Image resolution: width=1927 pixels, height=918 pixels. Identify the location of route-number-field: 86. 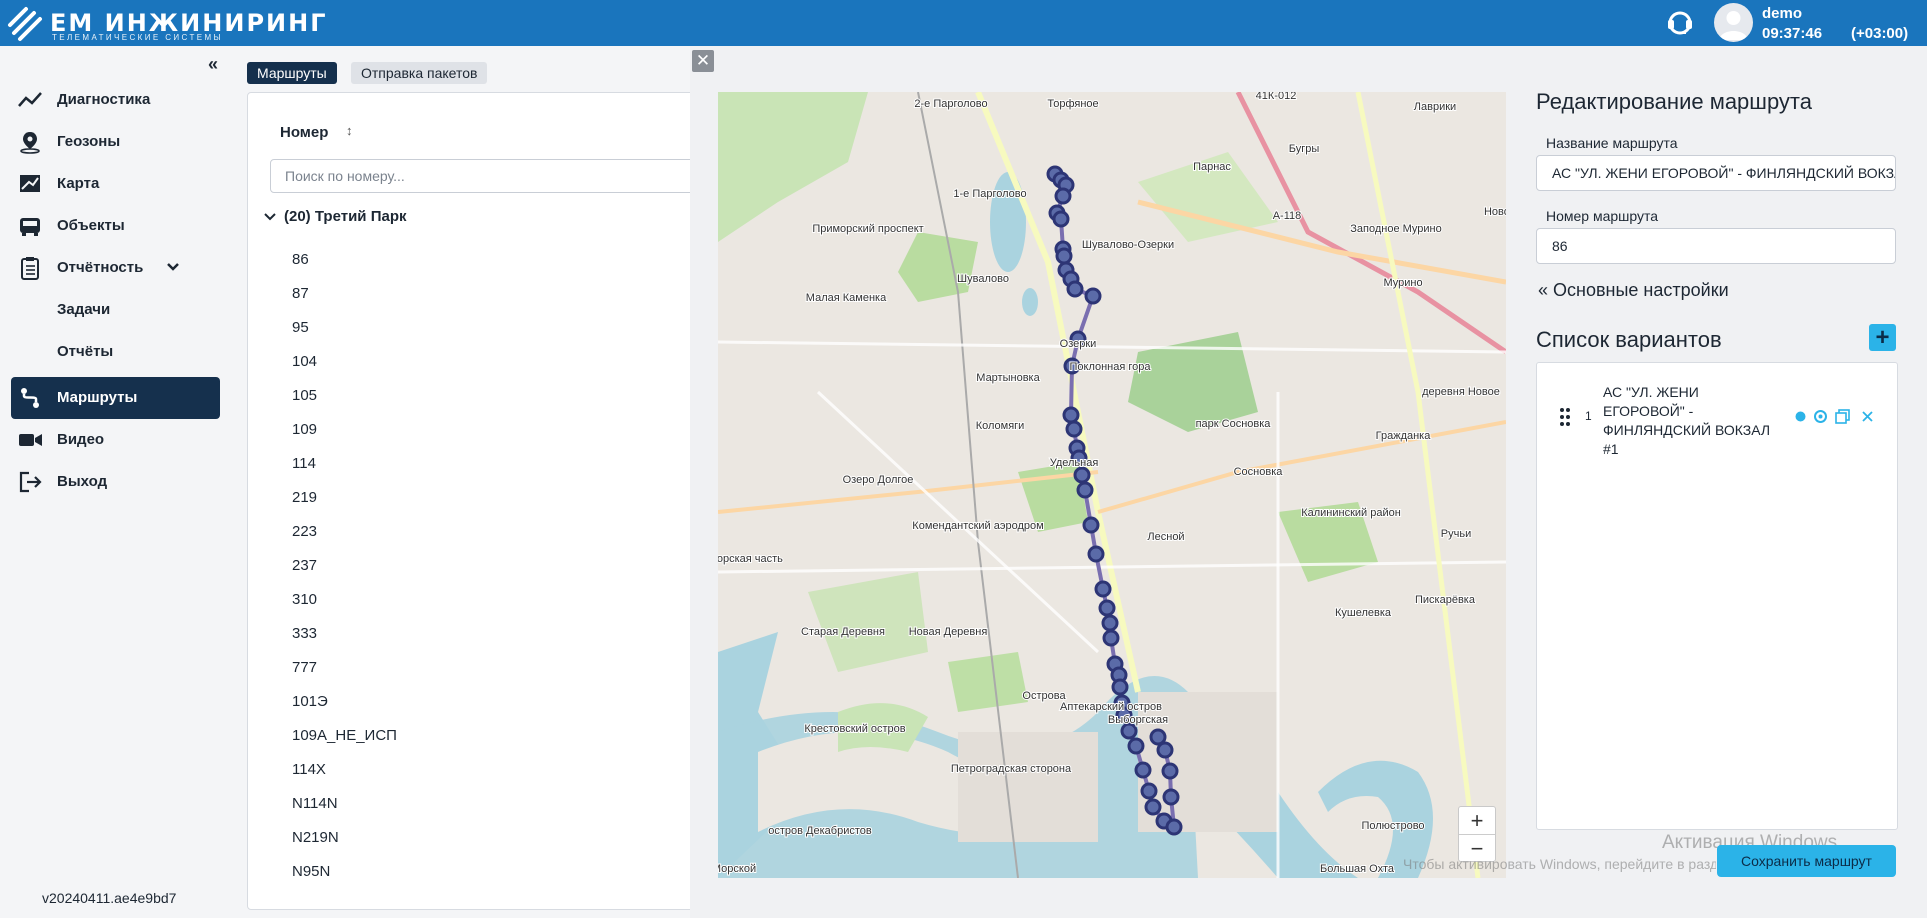
(1716, 246).